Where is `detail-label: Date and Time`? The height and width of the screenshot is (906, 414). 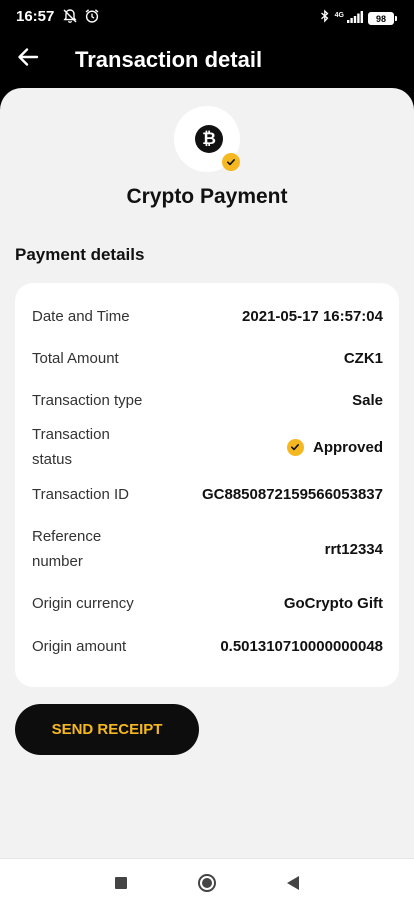
detail-label: Date and Time is located at coordinates (81, 316).